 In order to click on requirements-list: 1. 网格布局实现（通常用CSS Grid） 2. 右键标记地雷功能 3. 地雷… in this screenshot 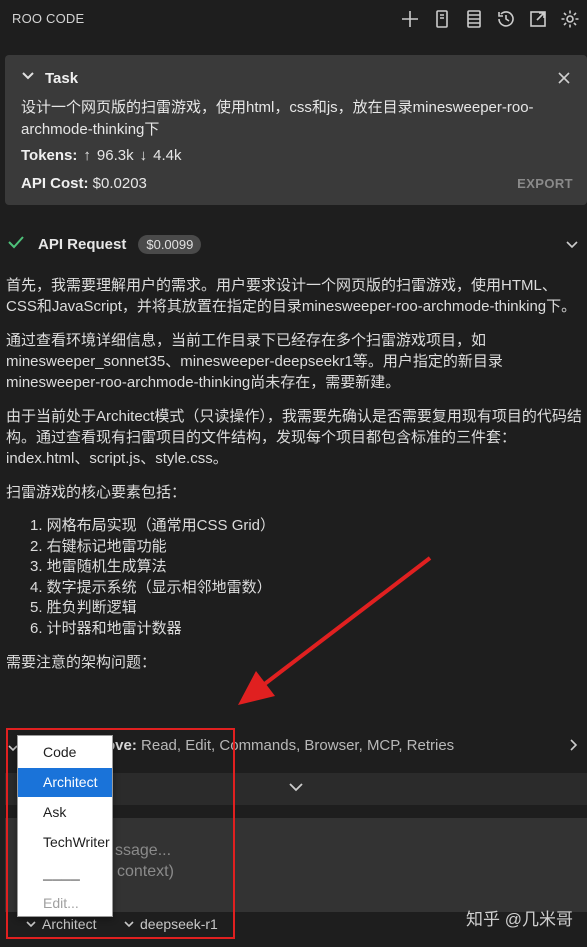, I will do `click(295, 577)`.